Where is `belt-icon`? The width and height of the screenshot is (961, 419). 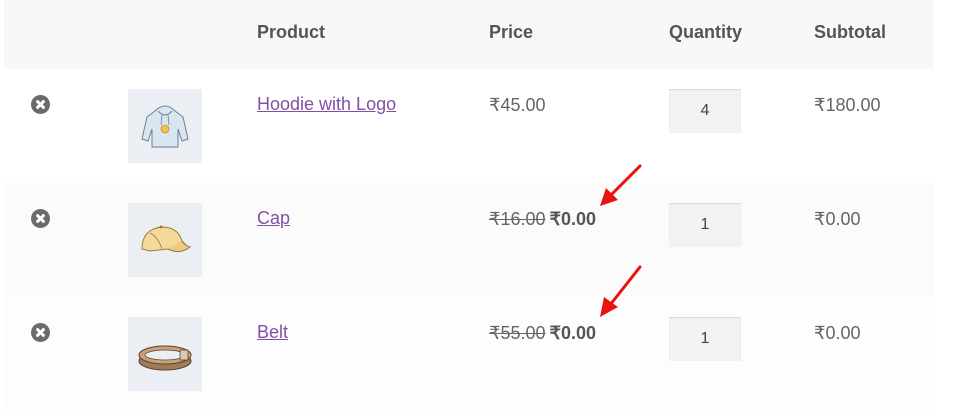 belt-icon is located at coordinates (165, 354).